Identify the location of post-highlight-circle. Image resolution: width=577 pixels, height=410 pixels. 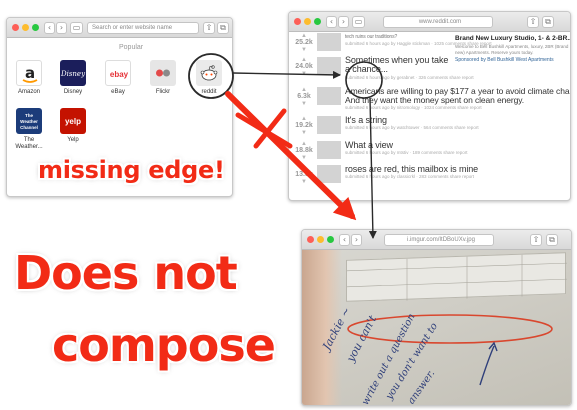
(364, 80).